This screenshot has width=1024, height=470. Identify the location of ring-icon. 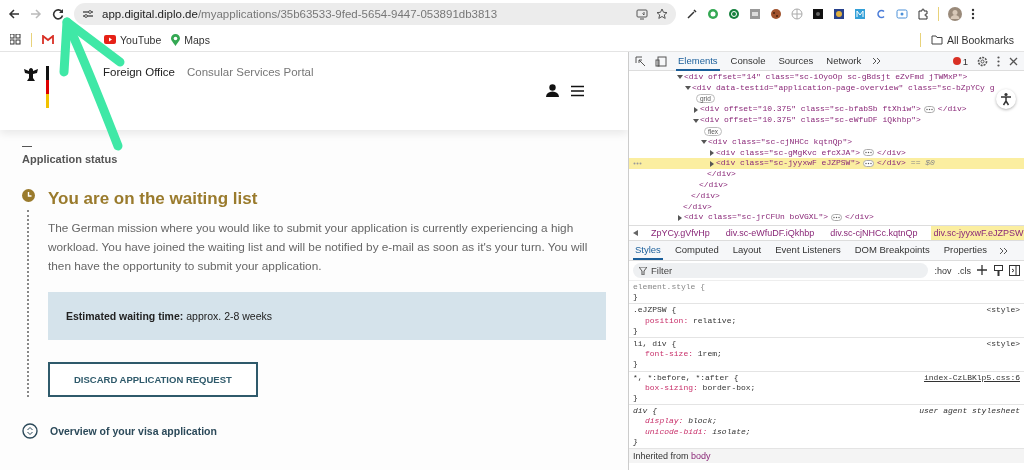
(713, 14).